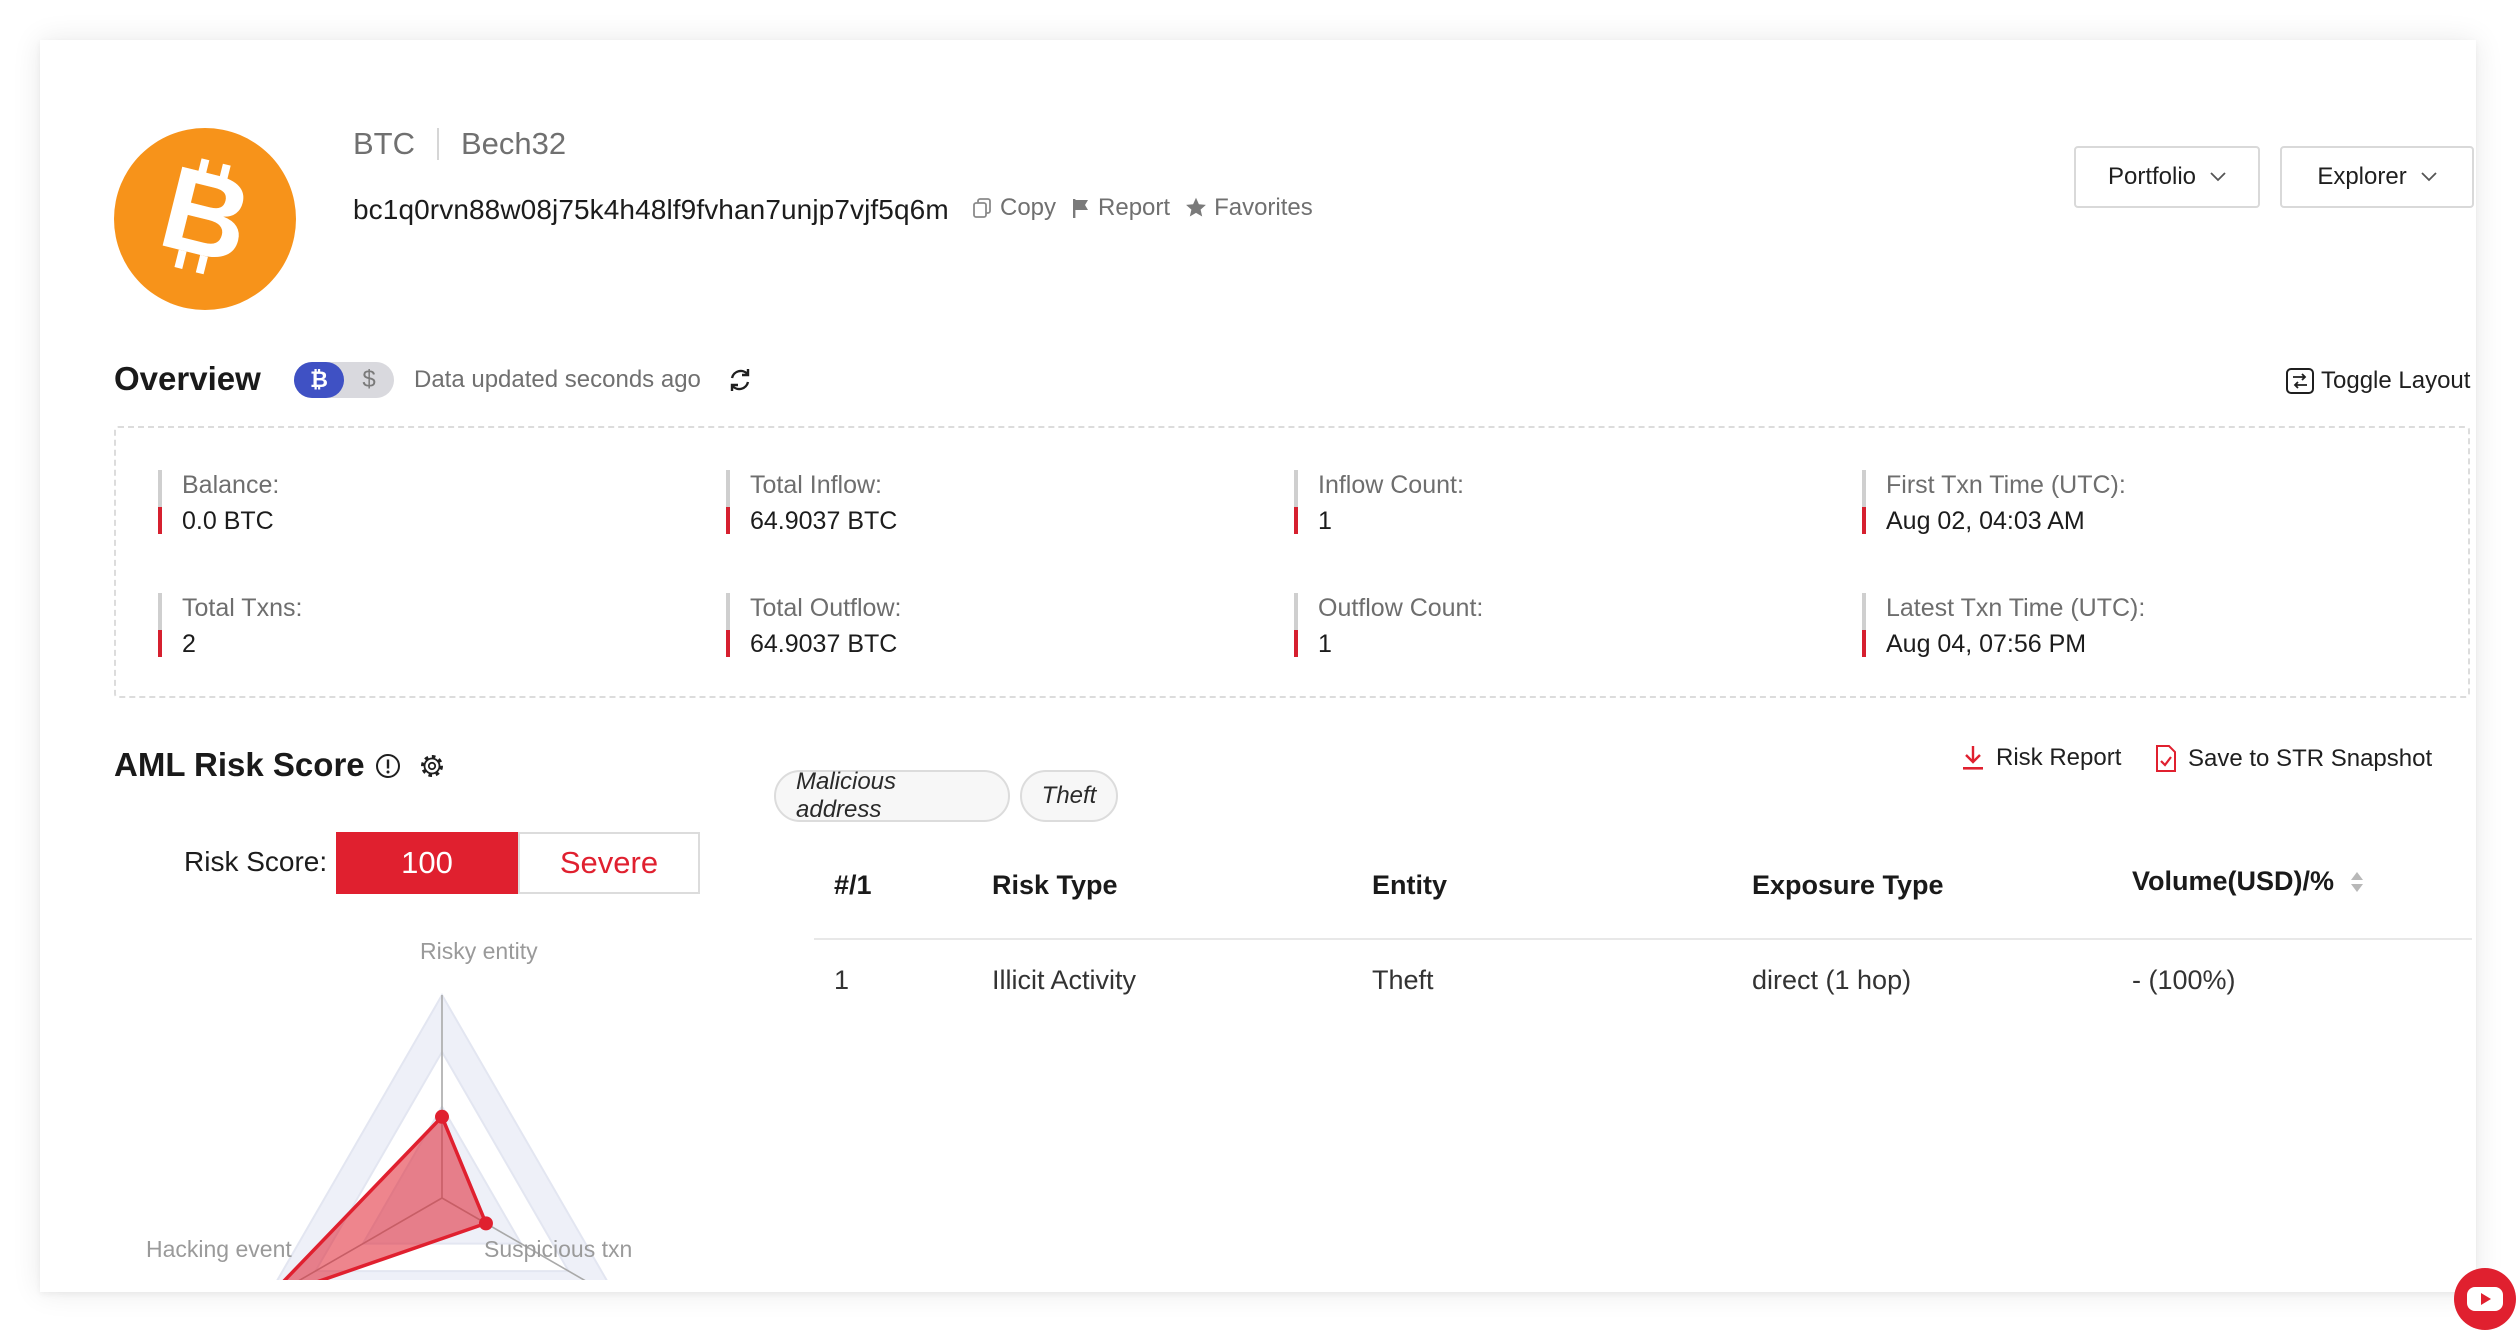 This screenshot has width=2520, height=1334. I want to click on divider, so click(438, 144).